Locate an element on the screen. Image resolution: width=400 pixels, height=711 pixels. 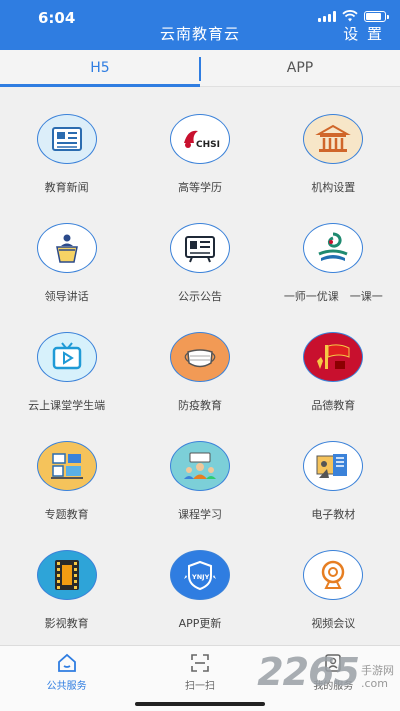
institution-building-icon is located at coordinates (333, 139).